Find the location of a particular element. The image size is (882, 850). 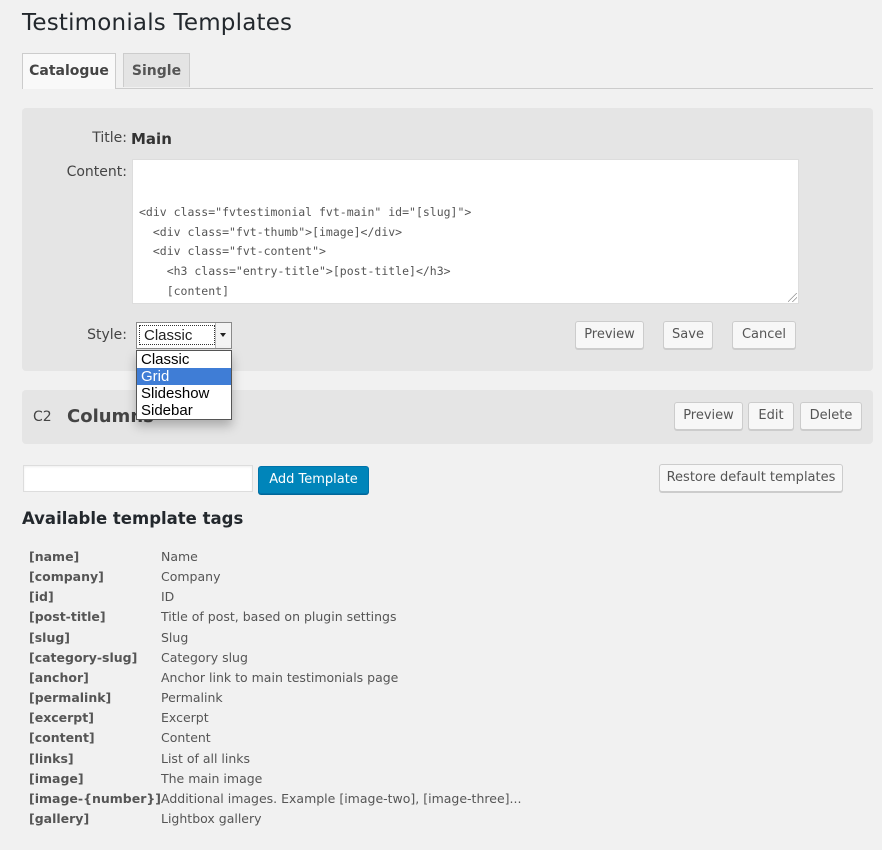

add-template-button: Add Template is located at coordinates (313, 480).